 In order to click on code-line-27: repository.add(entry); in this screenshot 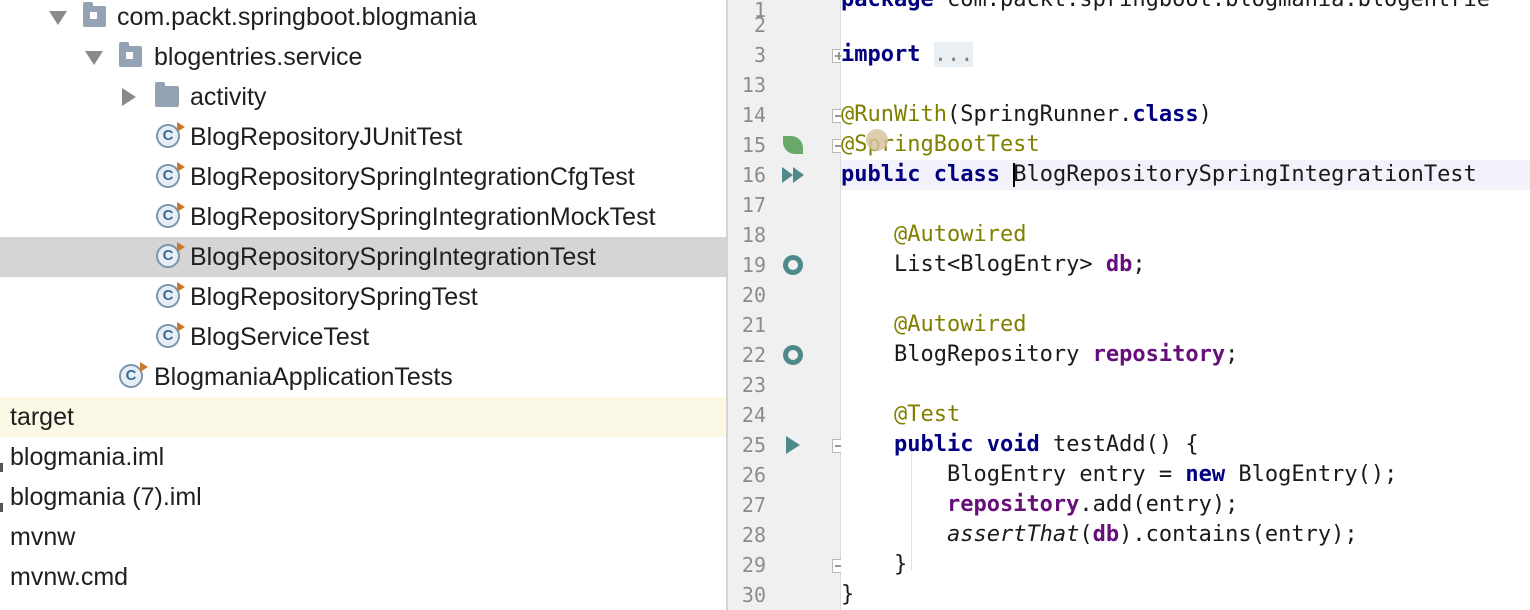, I will do `click(1185, 505)`.